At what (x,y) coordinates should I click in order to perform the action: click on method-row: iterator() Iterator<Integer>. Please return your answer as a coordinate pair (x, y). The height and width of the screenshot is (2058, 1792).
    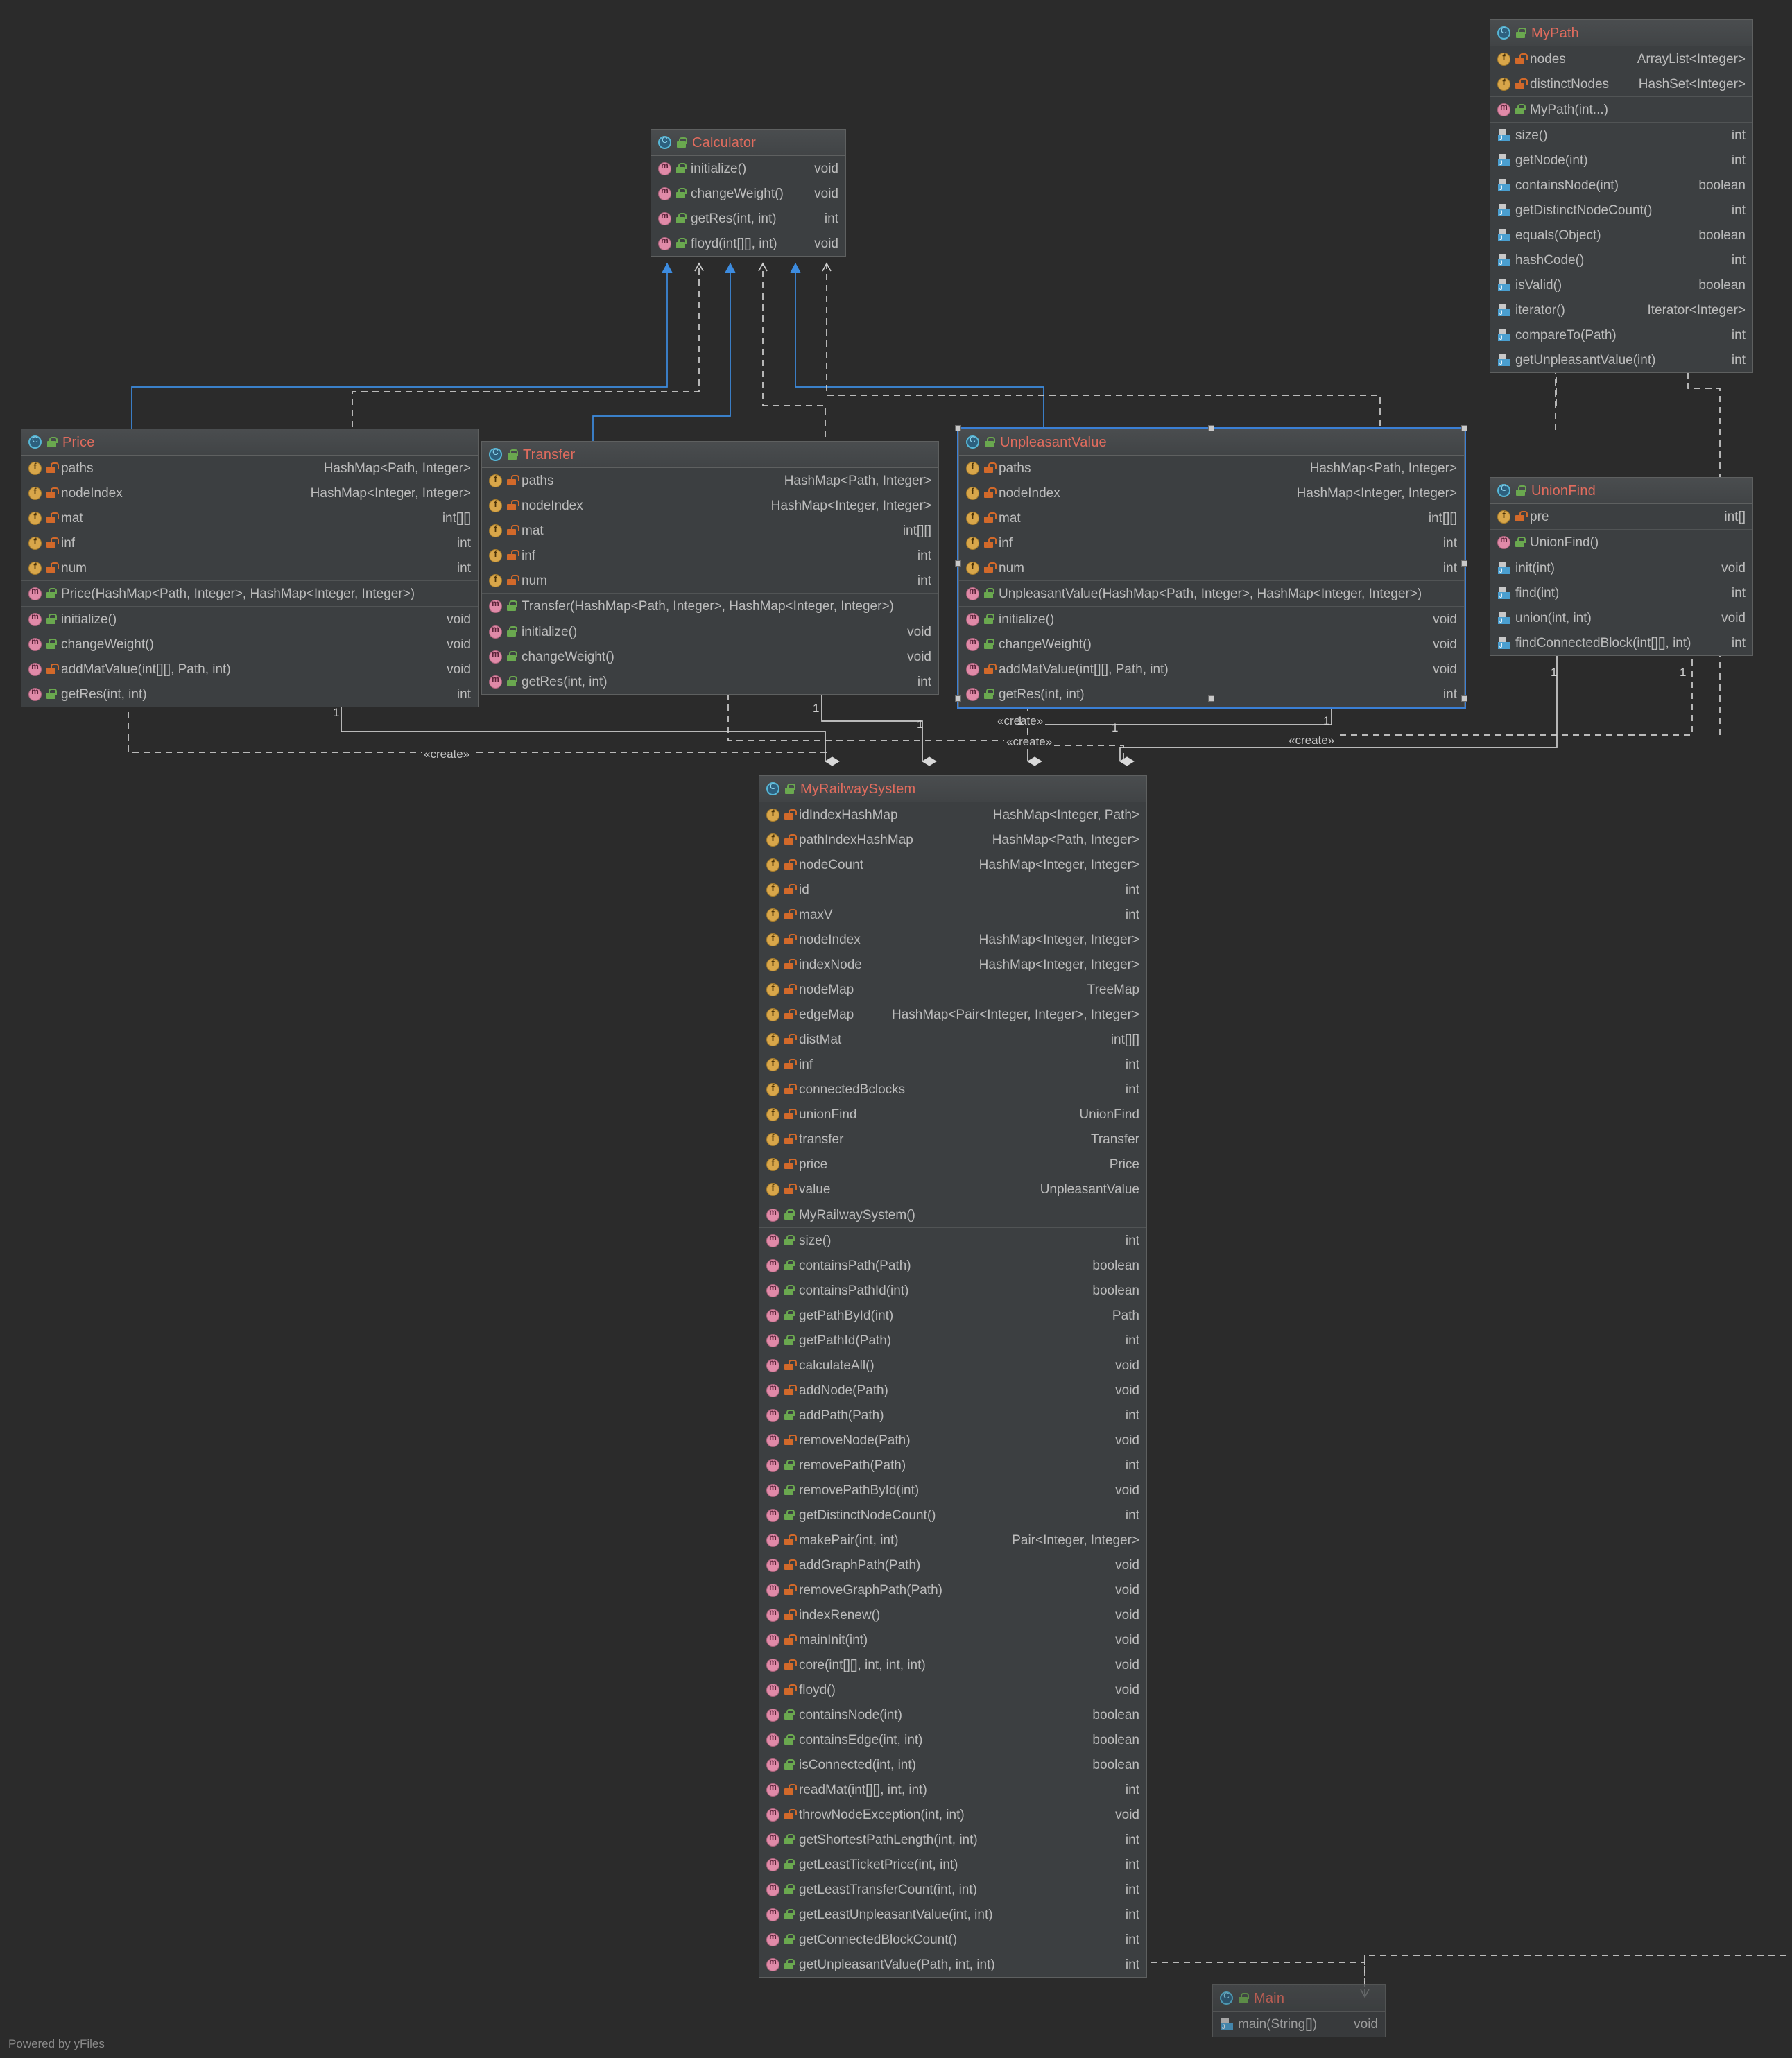
    Looking at the image, I should click on (1621, 310).